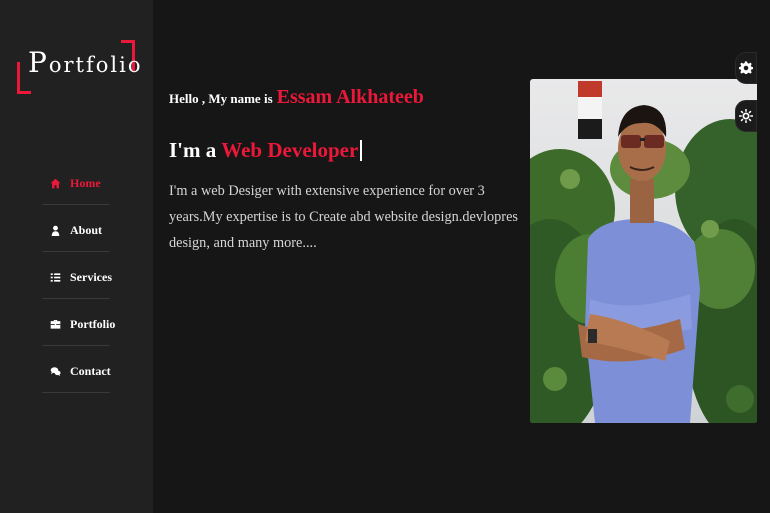 The height and width of the screenshot is (513, 770). I want to click on logo: Portfolio, so click(78, 67).